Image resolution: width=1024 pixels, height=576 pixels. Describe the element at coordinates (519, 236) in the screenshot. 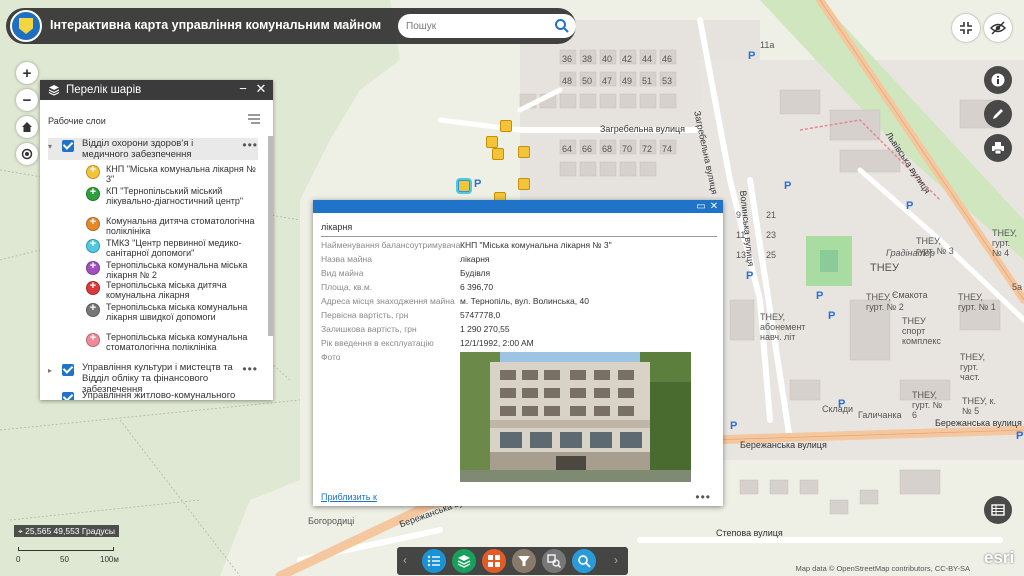

I see `popup-divider` at that location.